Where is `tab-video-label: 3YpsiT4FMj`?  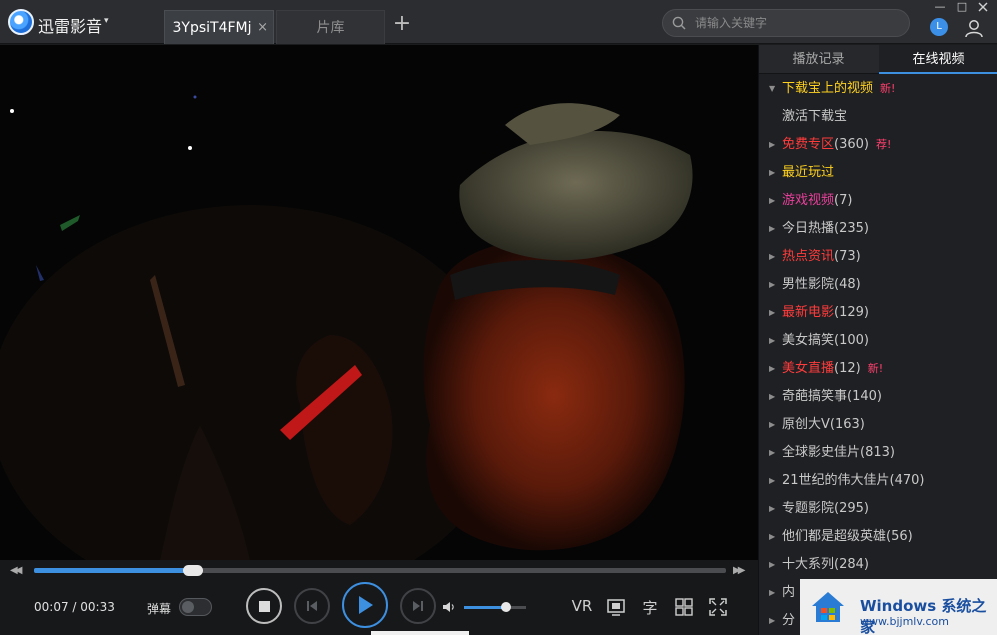
tab-video-label: 3YpsiT4FMj is located at coordinates (212, 28).